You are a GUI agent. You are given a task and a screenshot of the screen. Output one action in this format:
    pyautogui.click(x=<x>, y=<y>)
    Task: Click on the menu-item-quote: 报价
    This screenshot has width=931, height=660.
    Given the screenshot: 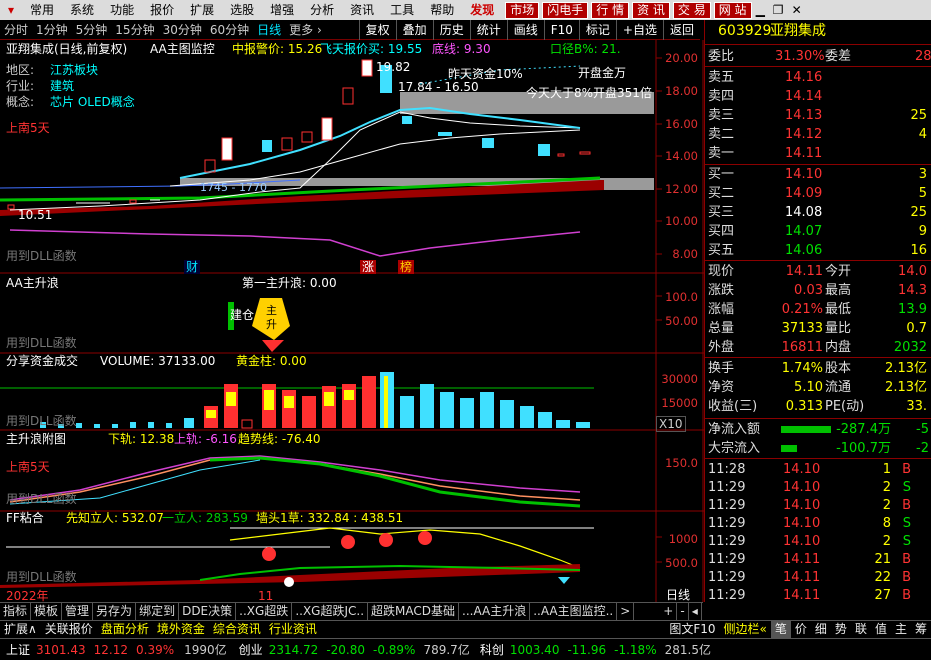 What is the action you would take?
    pyautogui.click(x=162, y=10)
    